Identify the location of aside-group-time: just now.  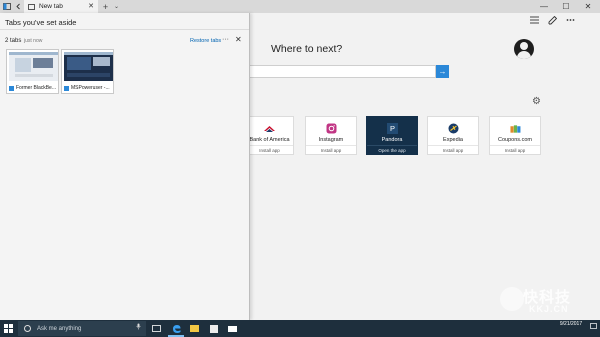
(33, 41).